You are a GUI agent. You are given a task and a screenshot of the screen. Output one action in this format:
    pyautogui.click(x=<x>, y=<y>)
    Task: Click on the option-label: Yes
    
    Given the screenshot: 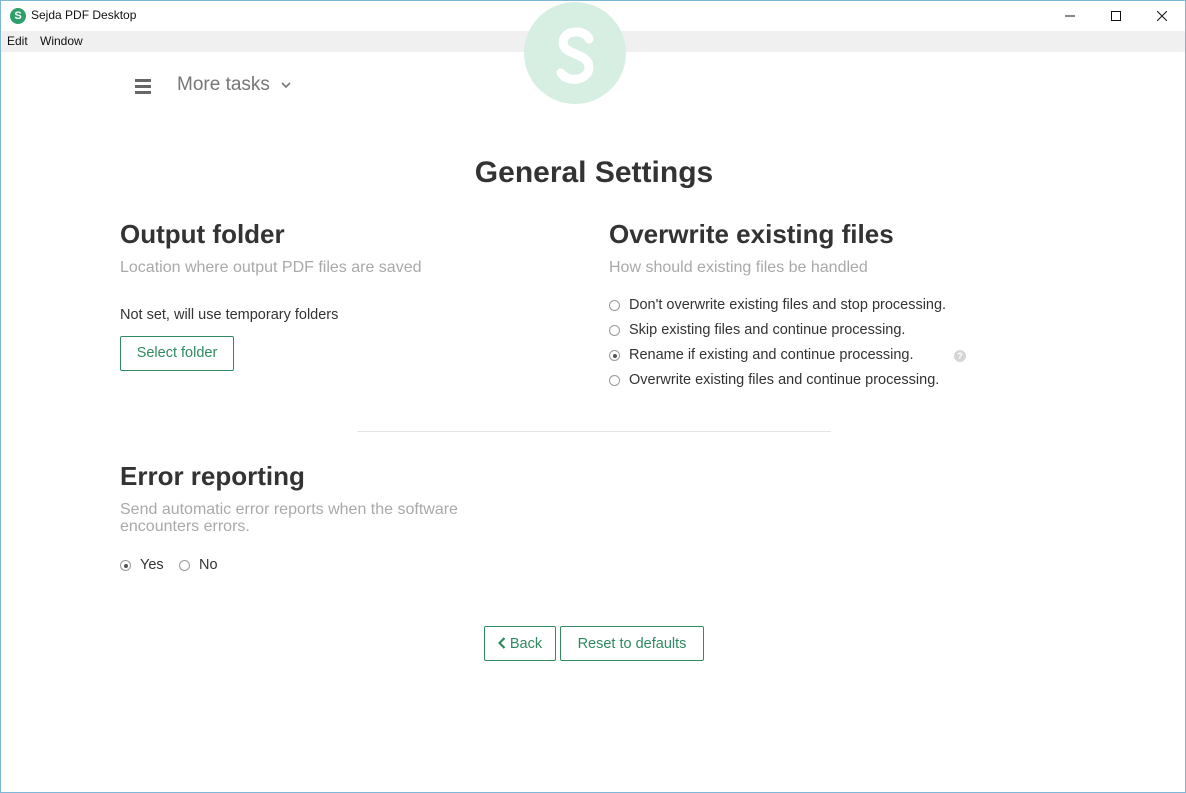 What is the action you would take?
    pyautogui.click(x=152, y=565)
    